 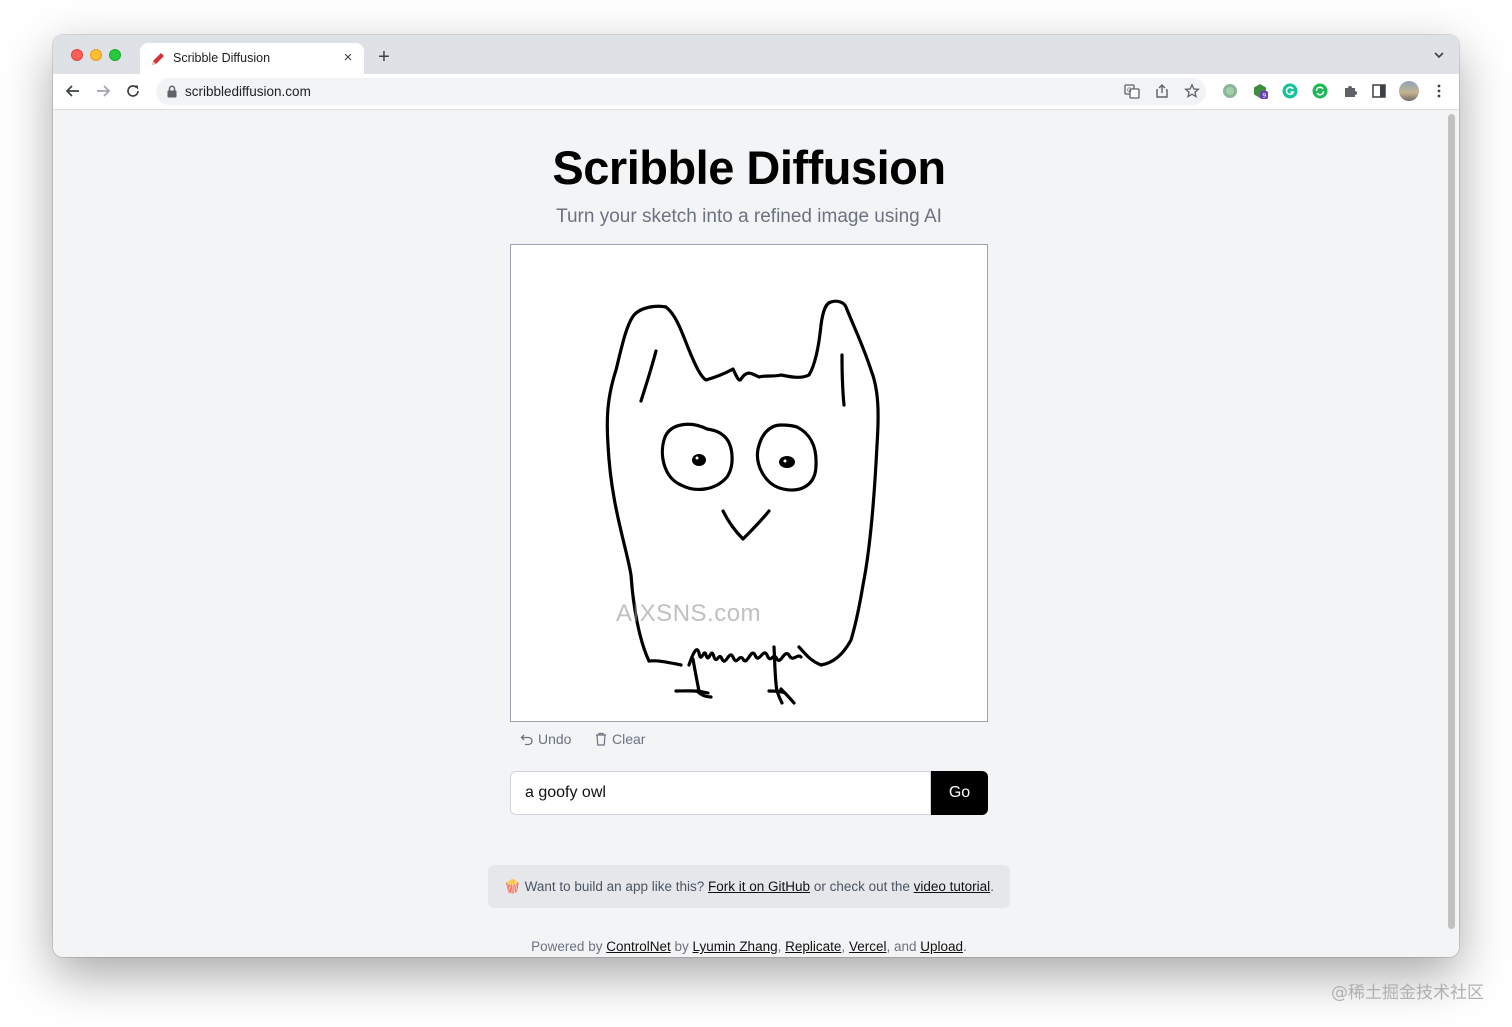 I want to click on prompt-input, so click(x=720, y=793).